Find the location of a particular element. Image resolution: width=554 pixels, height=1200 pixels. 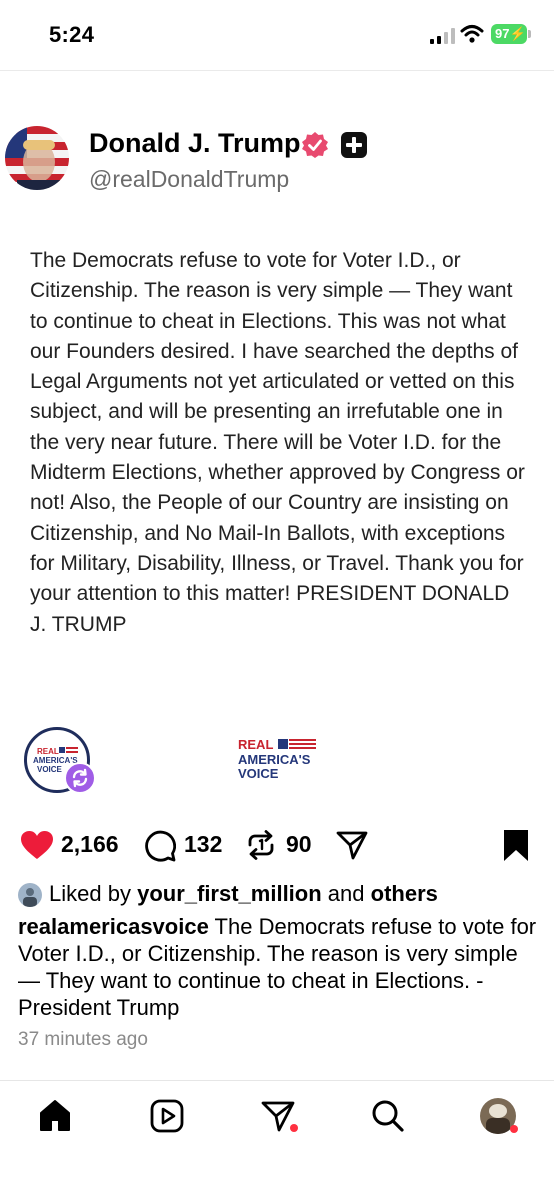

bookmark-icon is located at coordinates (516, 845).